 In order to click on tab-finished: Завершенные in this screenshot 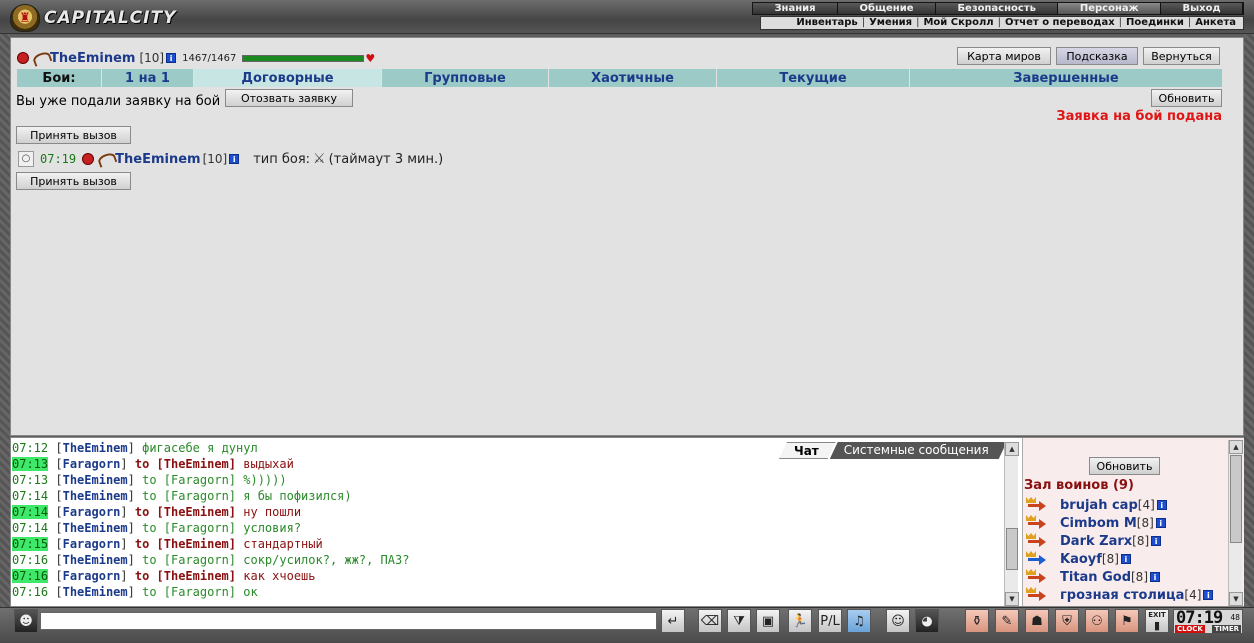, I will do `click(1066, 78)`.